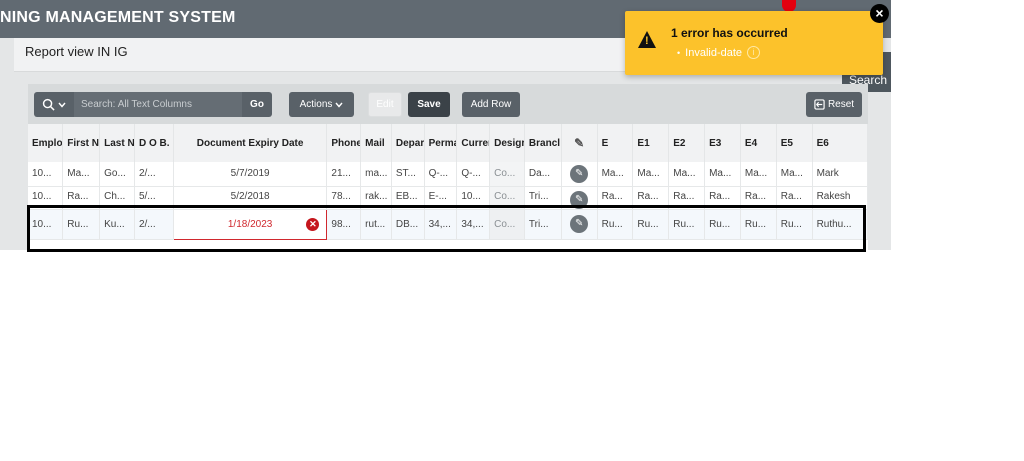 This screenshot has width=1024, height=461. I want to click on column-header: D O B., so click(154, 143).